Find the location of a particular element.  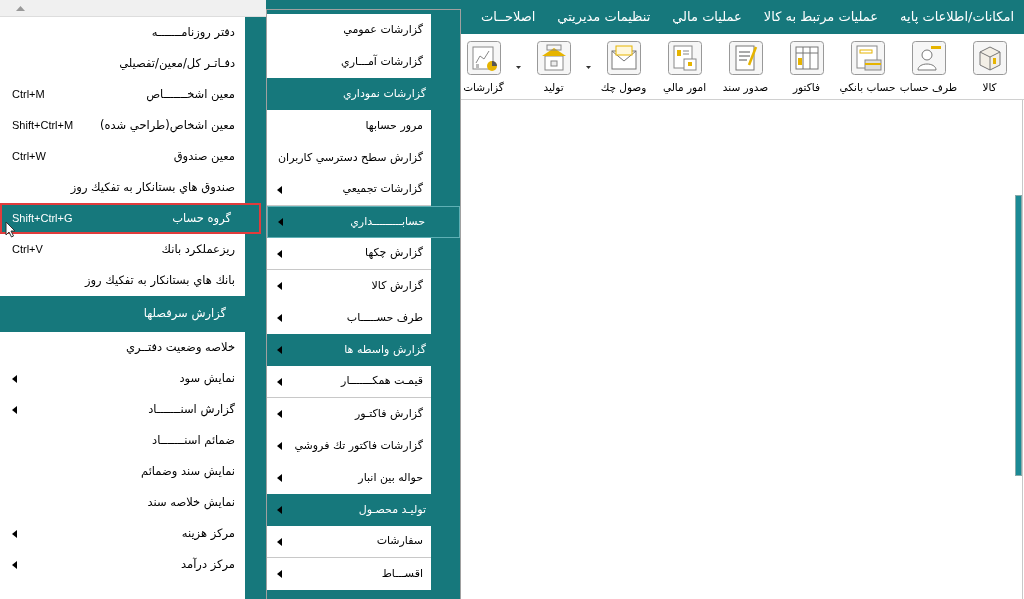

document-pencil-icon is located at coordinates (745, 58).